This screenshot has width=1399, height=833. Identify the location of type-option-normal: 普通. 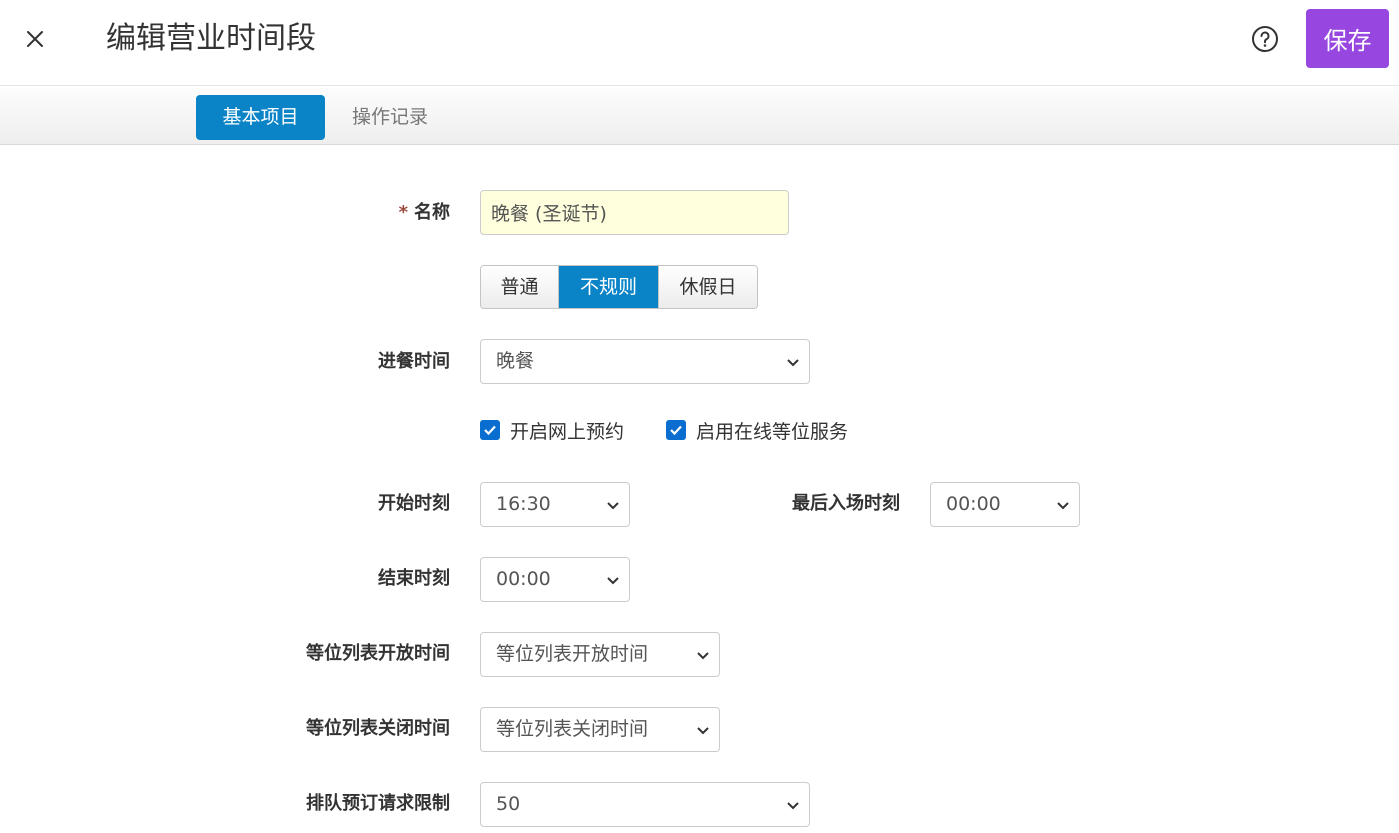
(520, 287).